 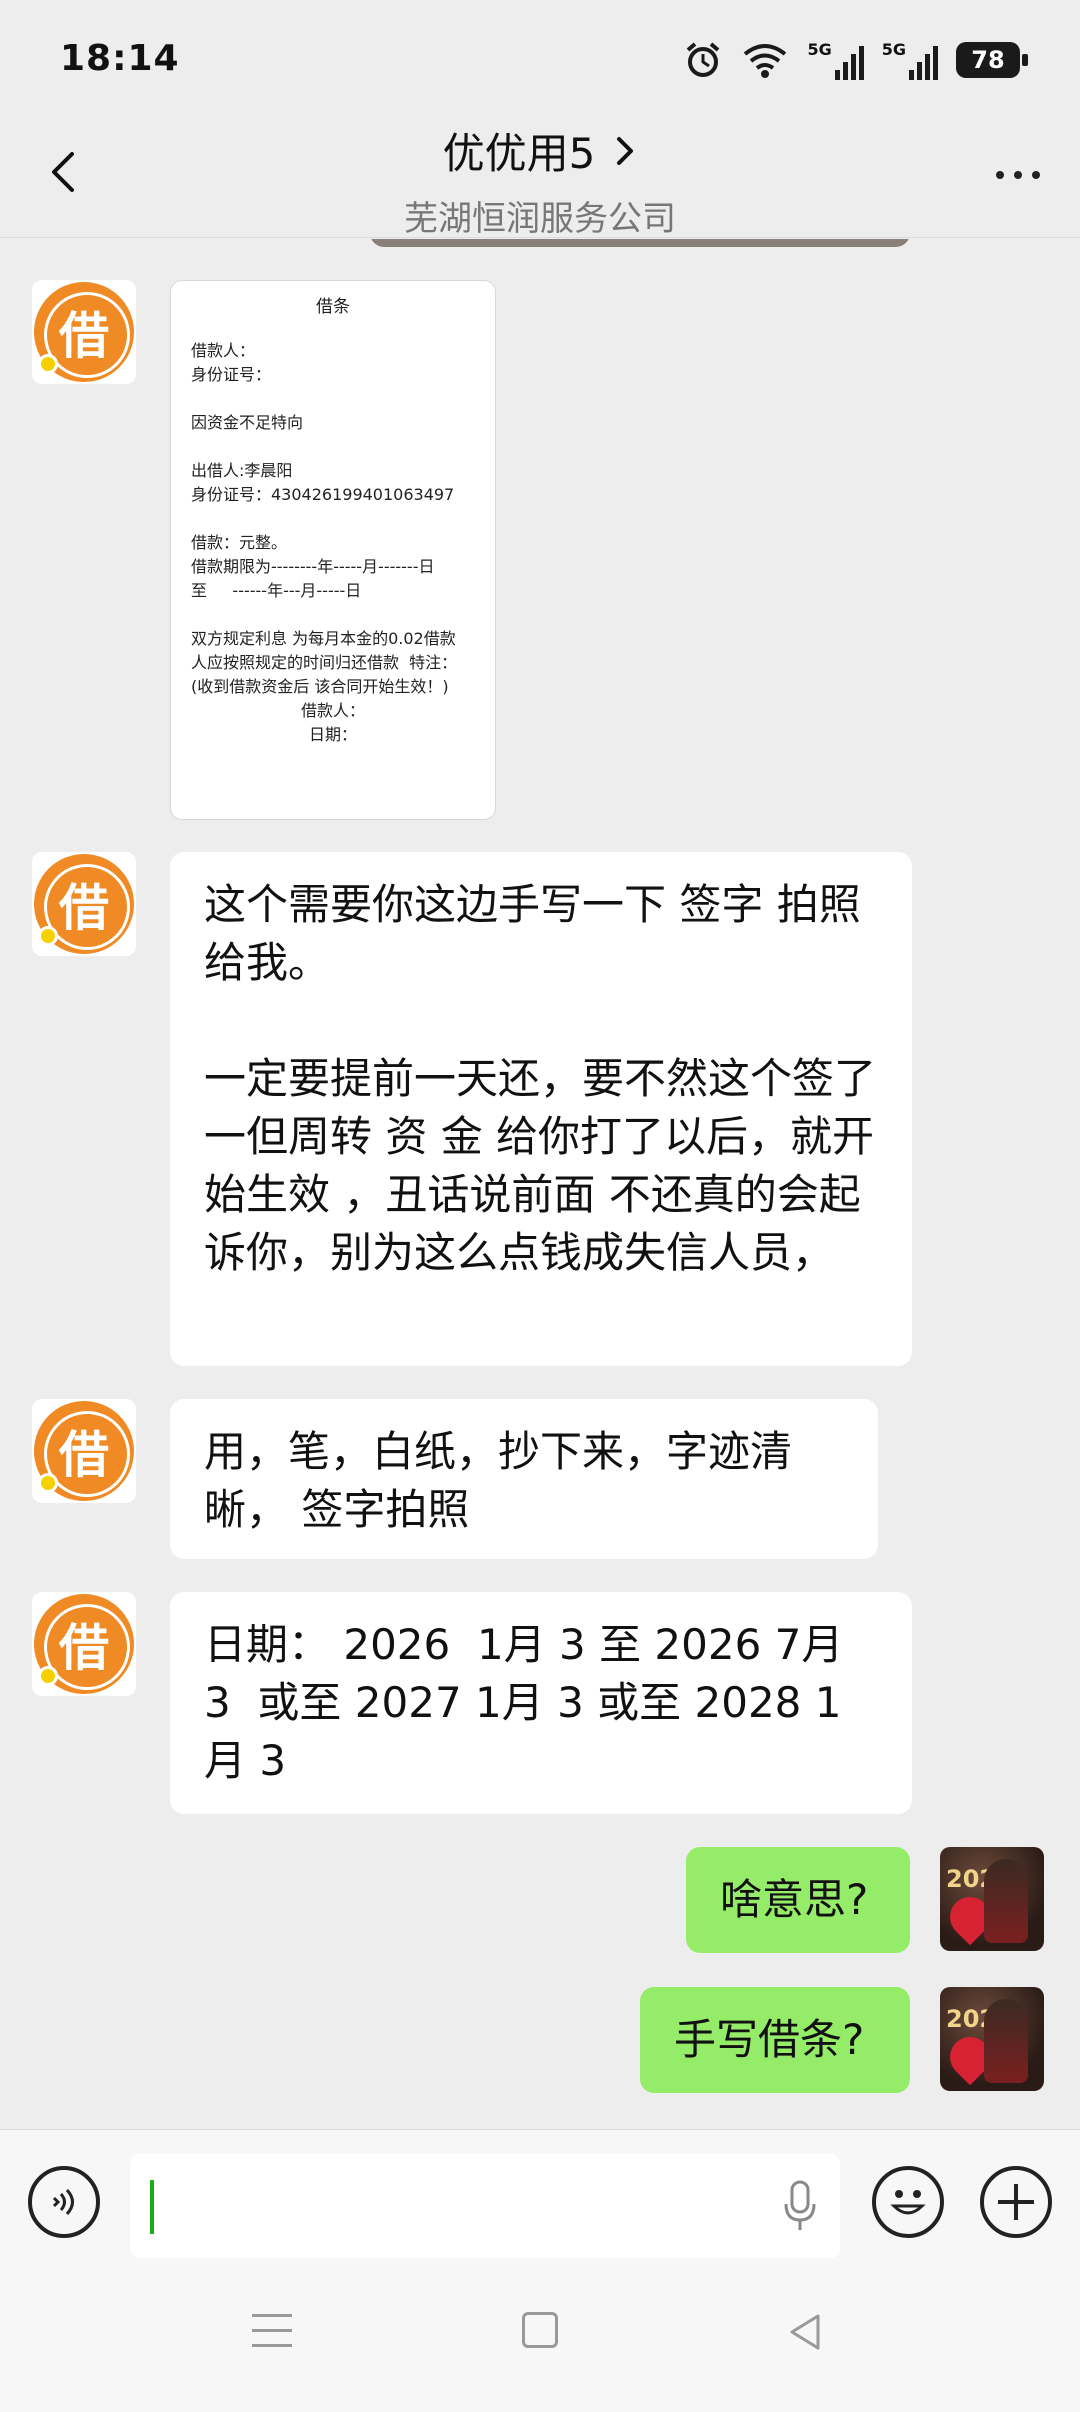 I want to click on message-input, so click(x=485, y=2206).